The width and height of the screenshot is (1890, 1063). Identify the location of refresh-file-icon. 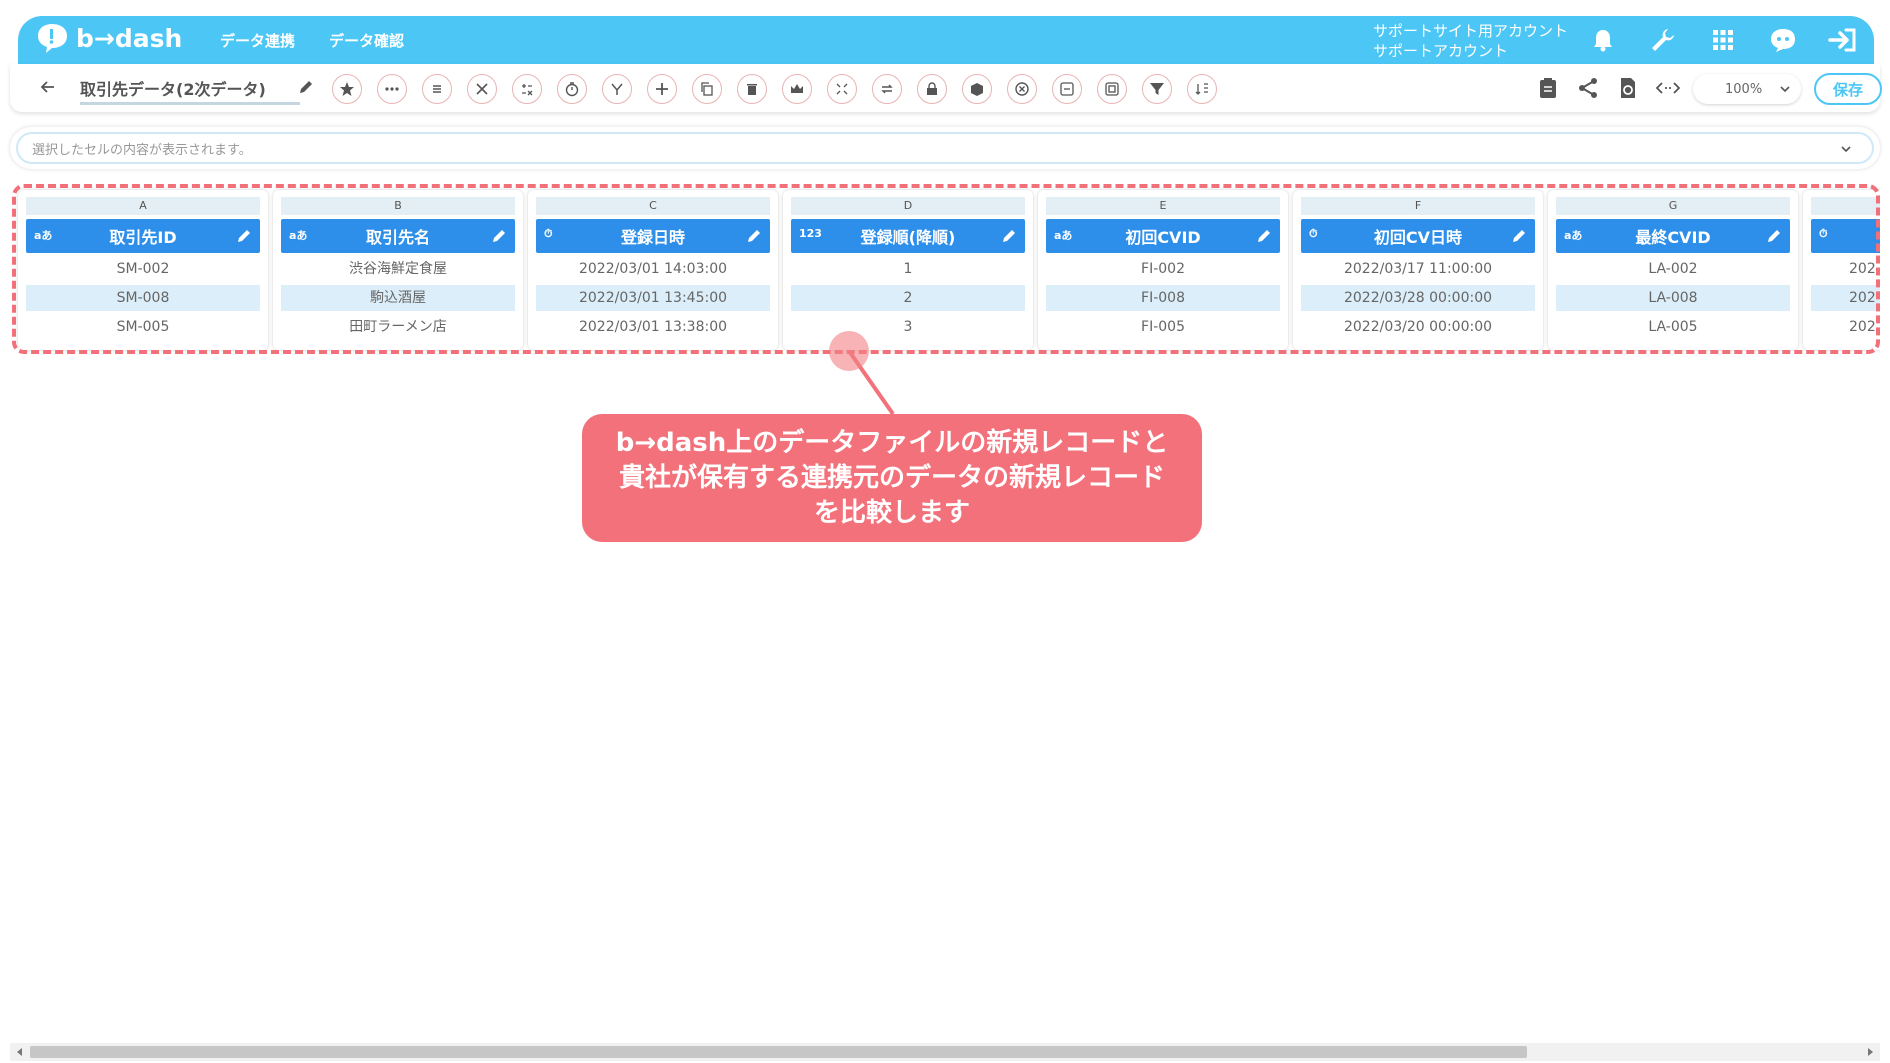
(1628, 88).